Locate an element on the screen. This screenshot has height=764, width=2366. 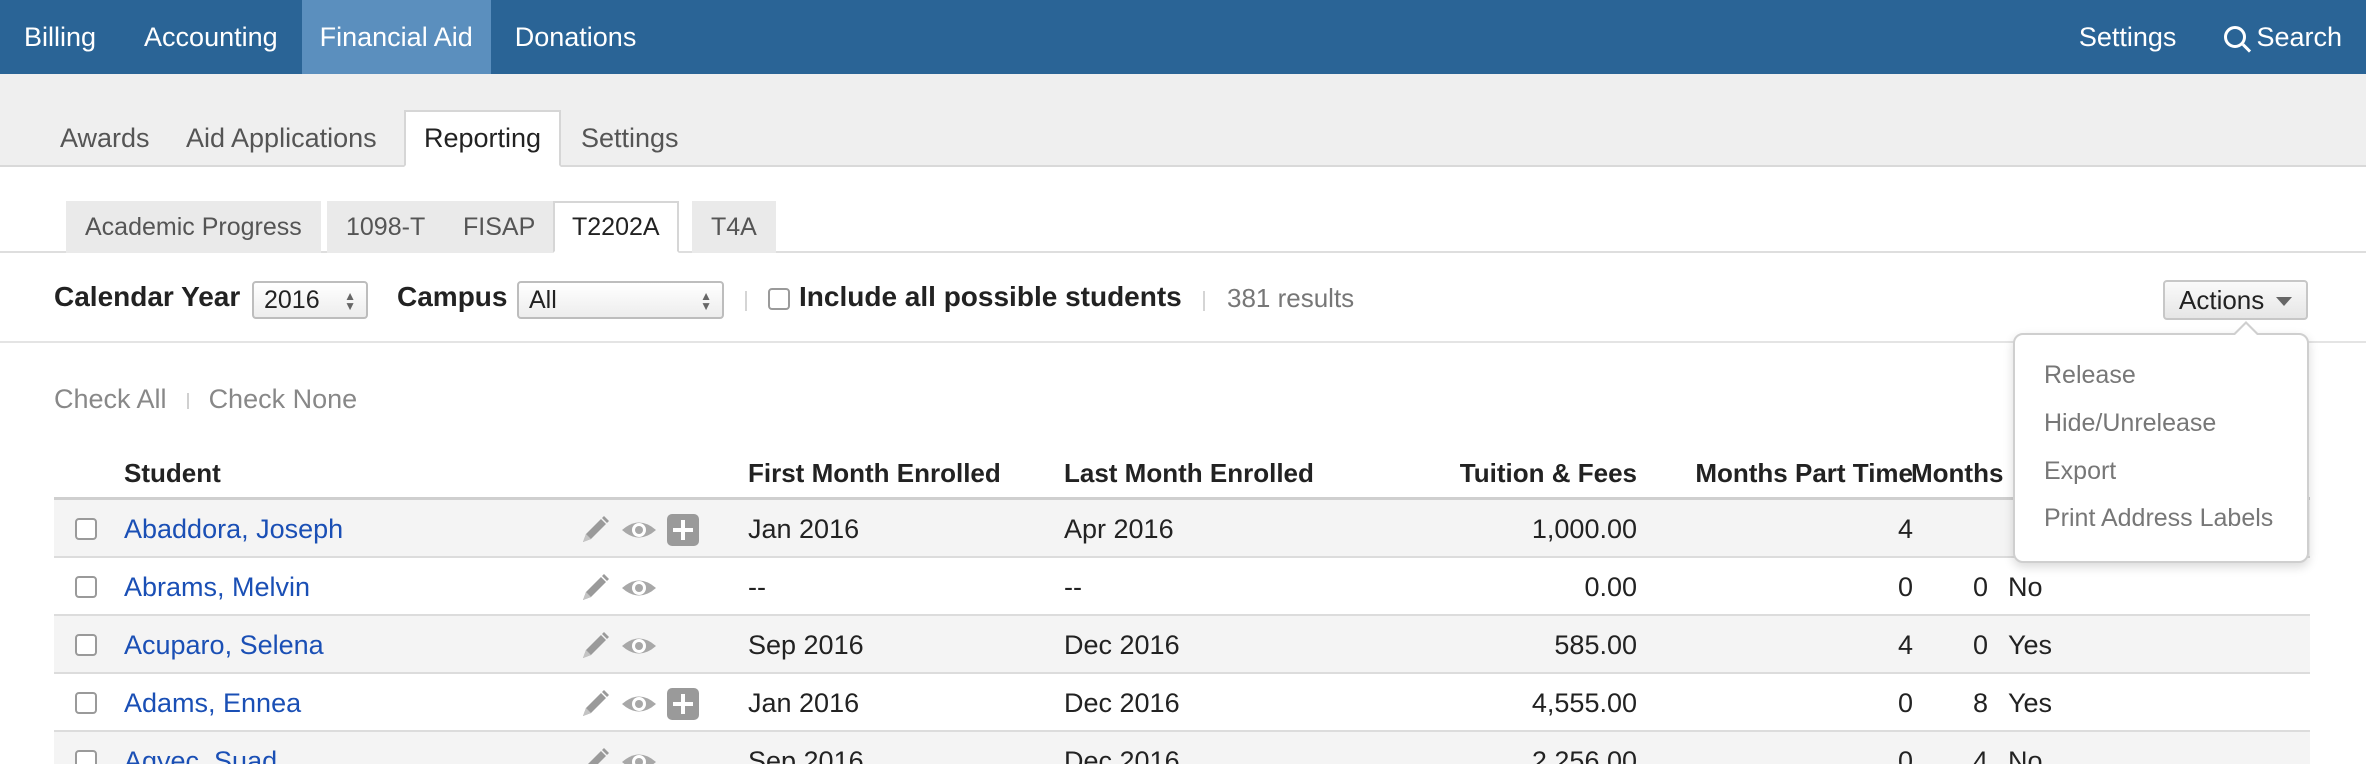
tuition-cell: 2,256.00 is located at coordinates (1584, 755).